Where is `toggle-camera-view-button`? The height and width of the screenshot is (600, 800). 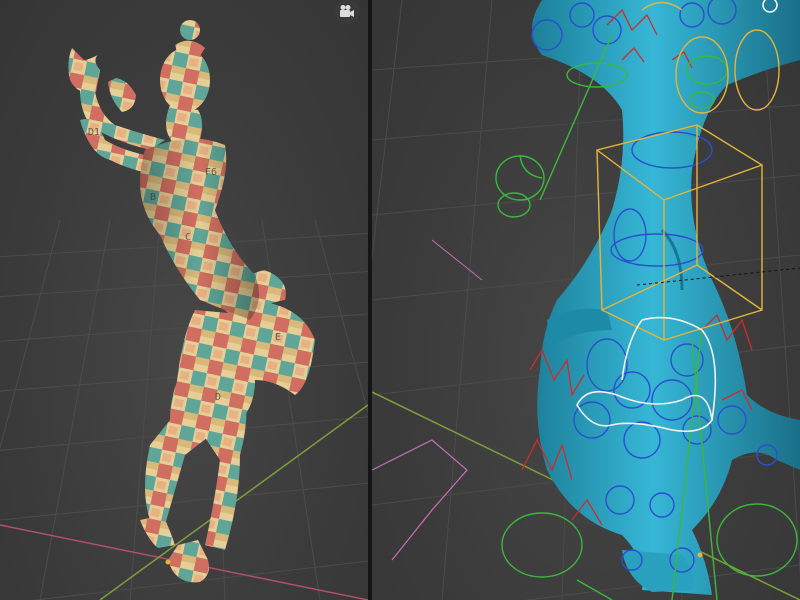
toggle-camera-view-button is located at coordinates (347, 12).